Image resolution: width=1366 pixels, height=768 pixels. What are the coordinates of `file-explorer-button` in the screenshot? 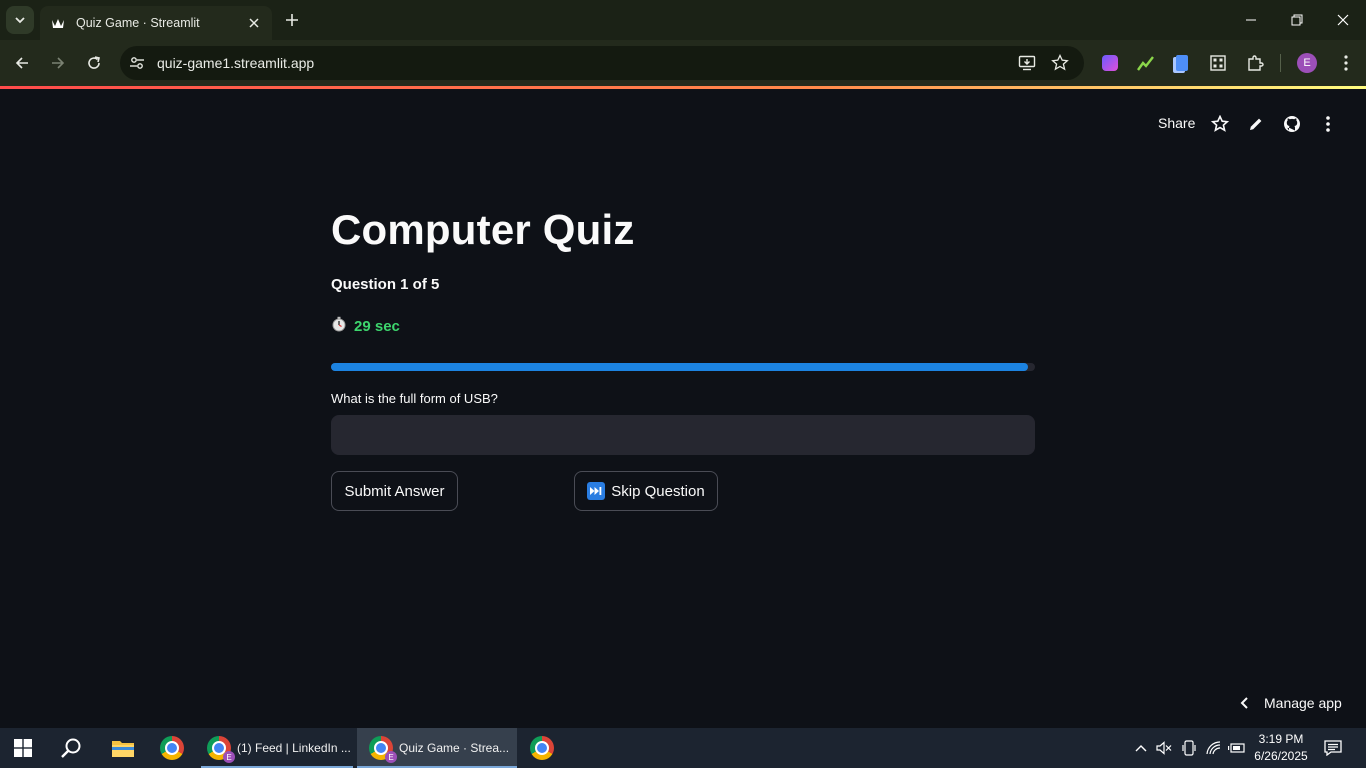 It's located at (123, 748).